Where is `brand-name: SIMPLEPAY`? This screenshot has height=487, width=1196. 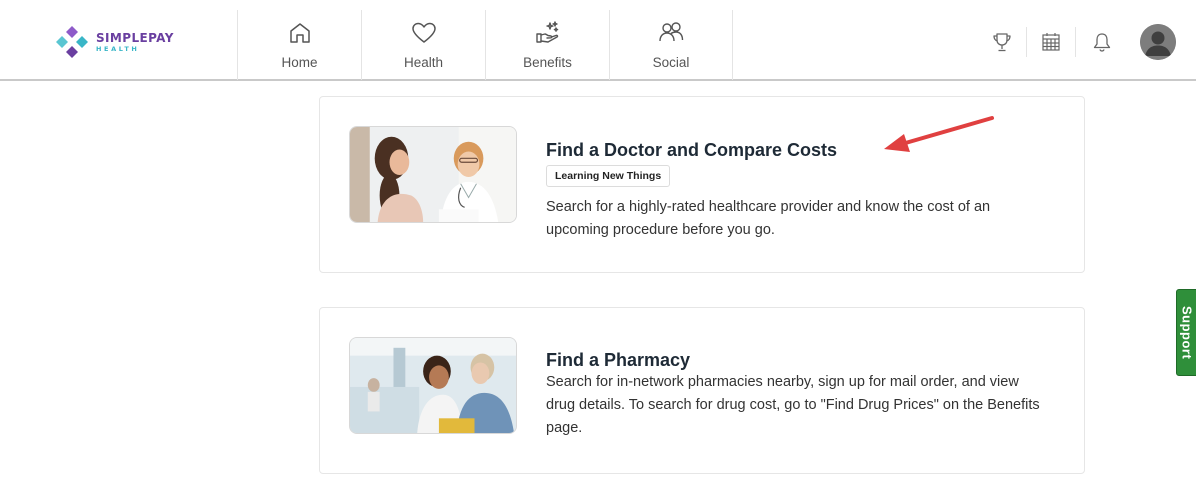
brand-name: SIMPLEPAY is located at coordinates (135, 37).